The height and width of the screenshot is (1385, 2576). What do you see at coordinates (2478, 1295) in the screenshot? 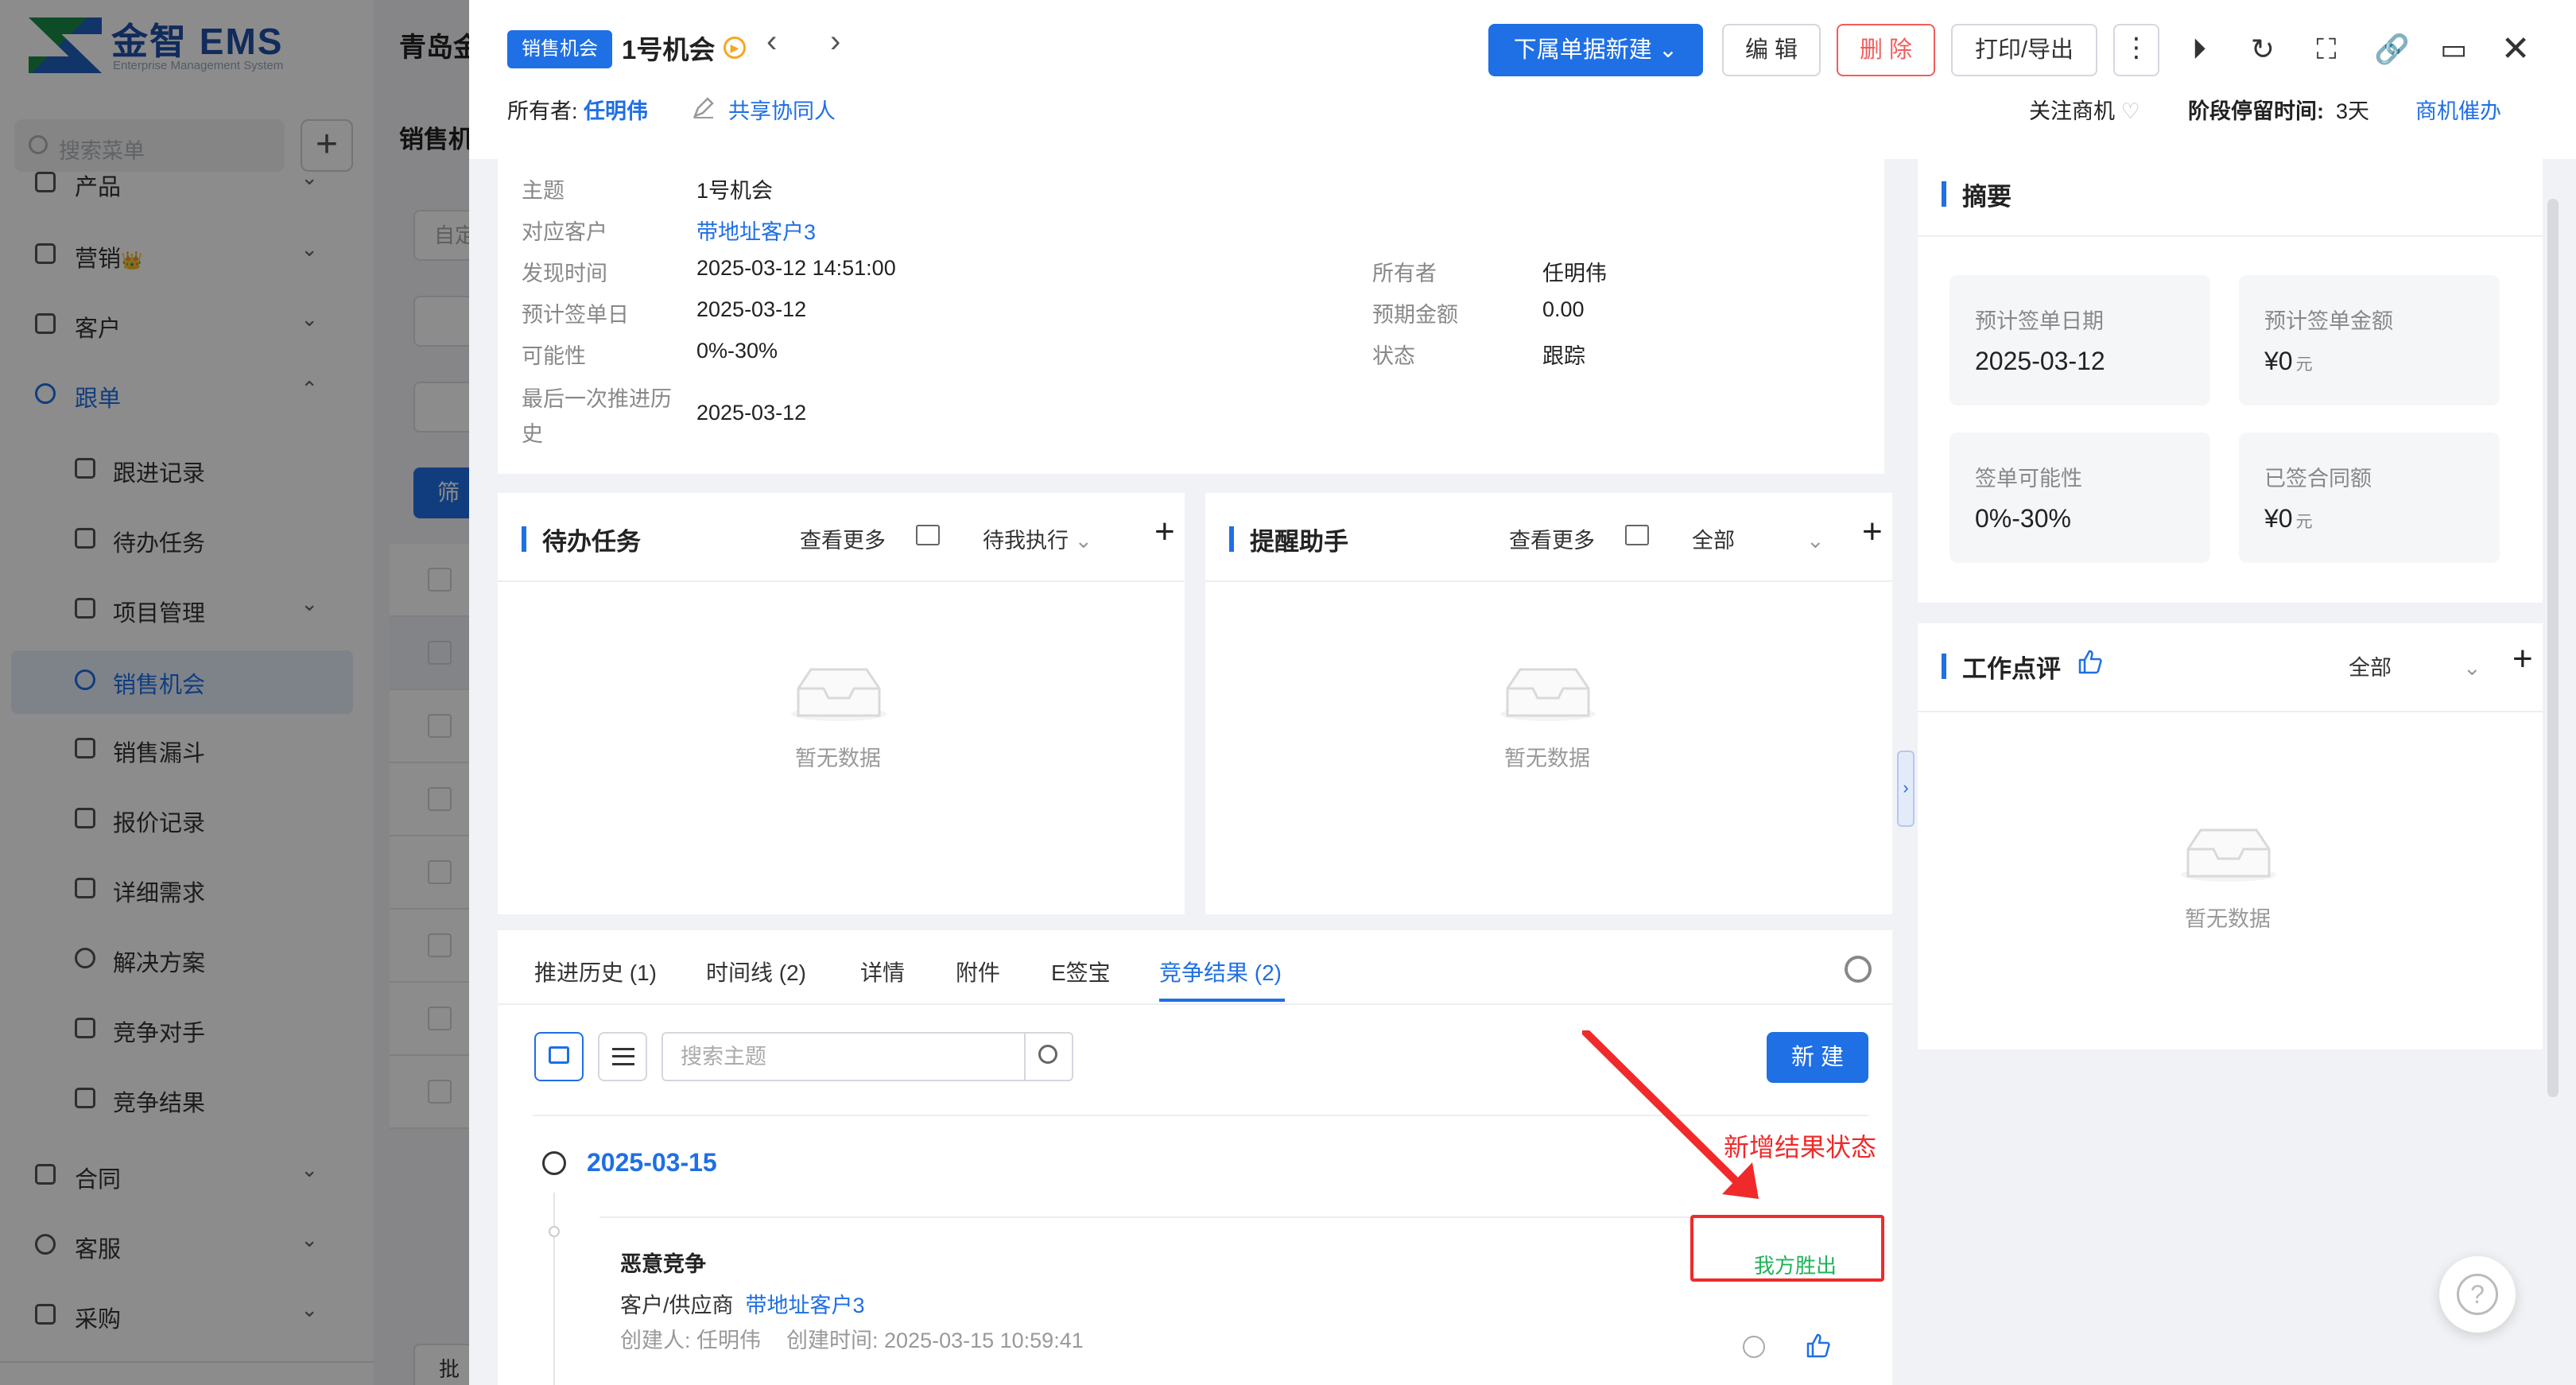
I see `help-button: ?` at bounding box center [2478, 1295].